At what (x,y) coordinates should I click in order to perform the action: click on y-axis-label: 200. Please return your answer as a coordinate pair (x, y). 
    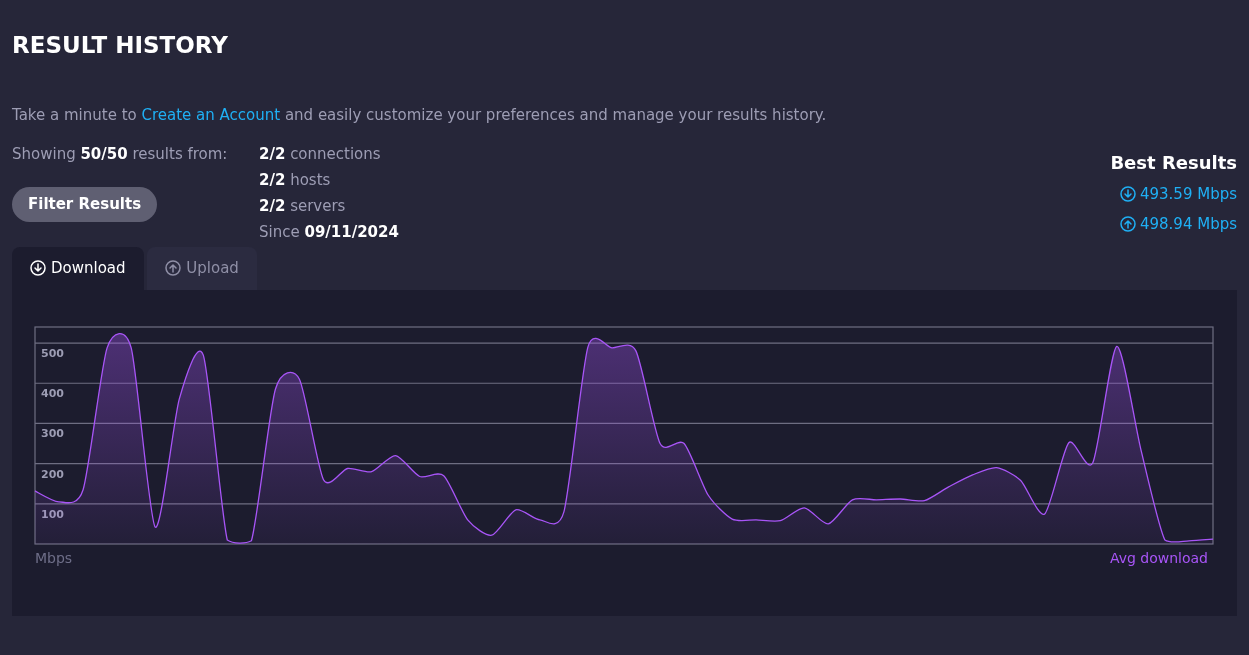
    Looking at the image, I should click on (52, 474).